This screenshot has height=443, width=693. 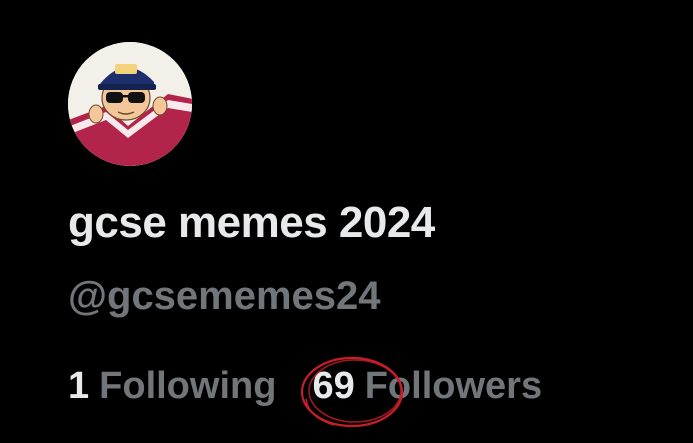 What do you see at coordinates (224, 296) in the screenshot?
I see `user-handle: @gcsememes24` at bounding box center [224, 296].